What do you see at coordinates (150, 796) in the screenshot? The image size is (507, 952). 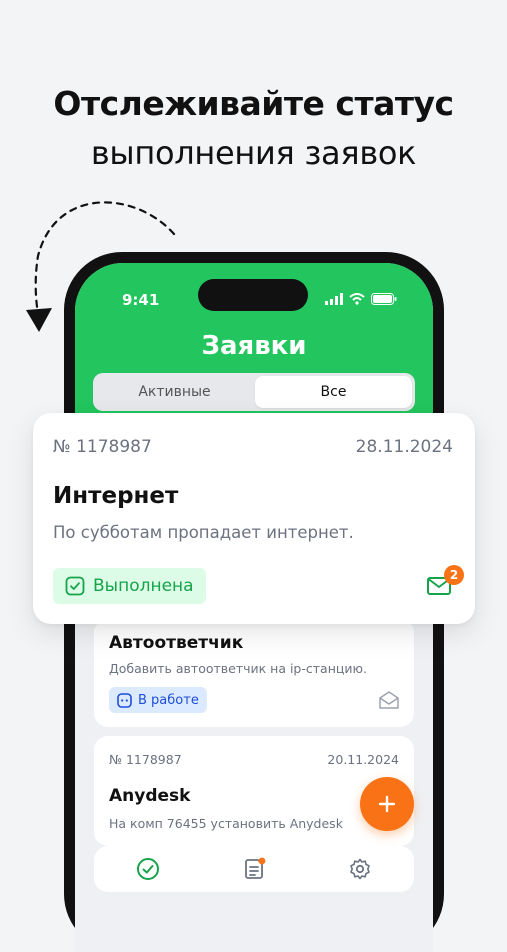 I see `request-title: Anydesk` at bounding box center [150, 796].